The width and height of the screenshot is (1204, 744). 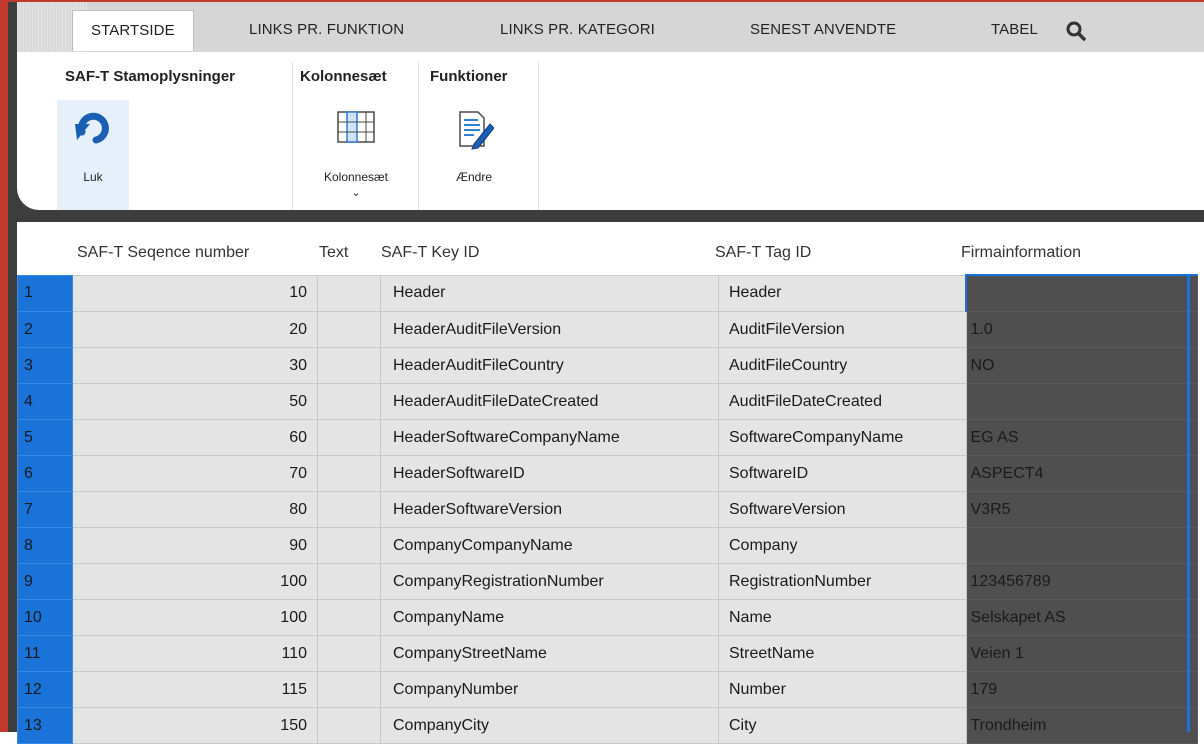 What do you see at coordinates (195, 653) in the screenshot?
I see `sequence-number-cell: 110` at bounding box center [195, 653].